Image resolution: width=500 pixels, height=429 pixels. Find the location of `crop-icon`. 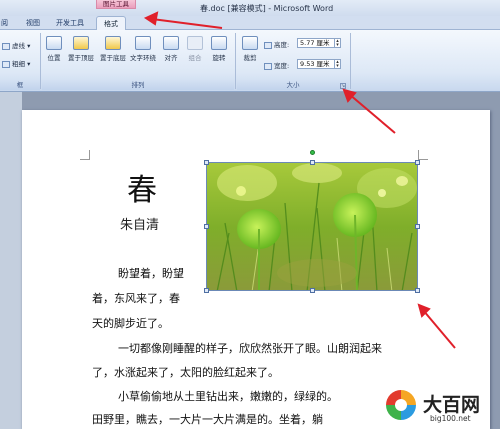

crop-icon is located at coordinates (250, 43).